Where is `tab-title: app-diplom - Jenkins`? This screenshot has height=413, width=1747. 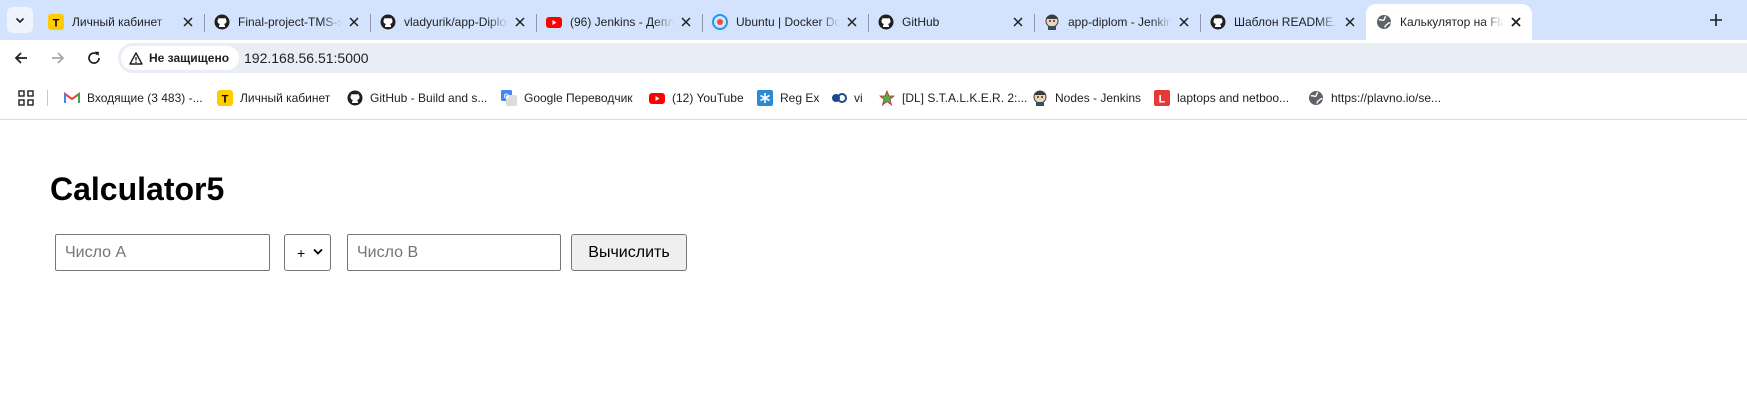 tab-title: app-diplom - Jenkins is located at coordinates (1120, 22).